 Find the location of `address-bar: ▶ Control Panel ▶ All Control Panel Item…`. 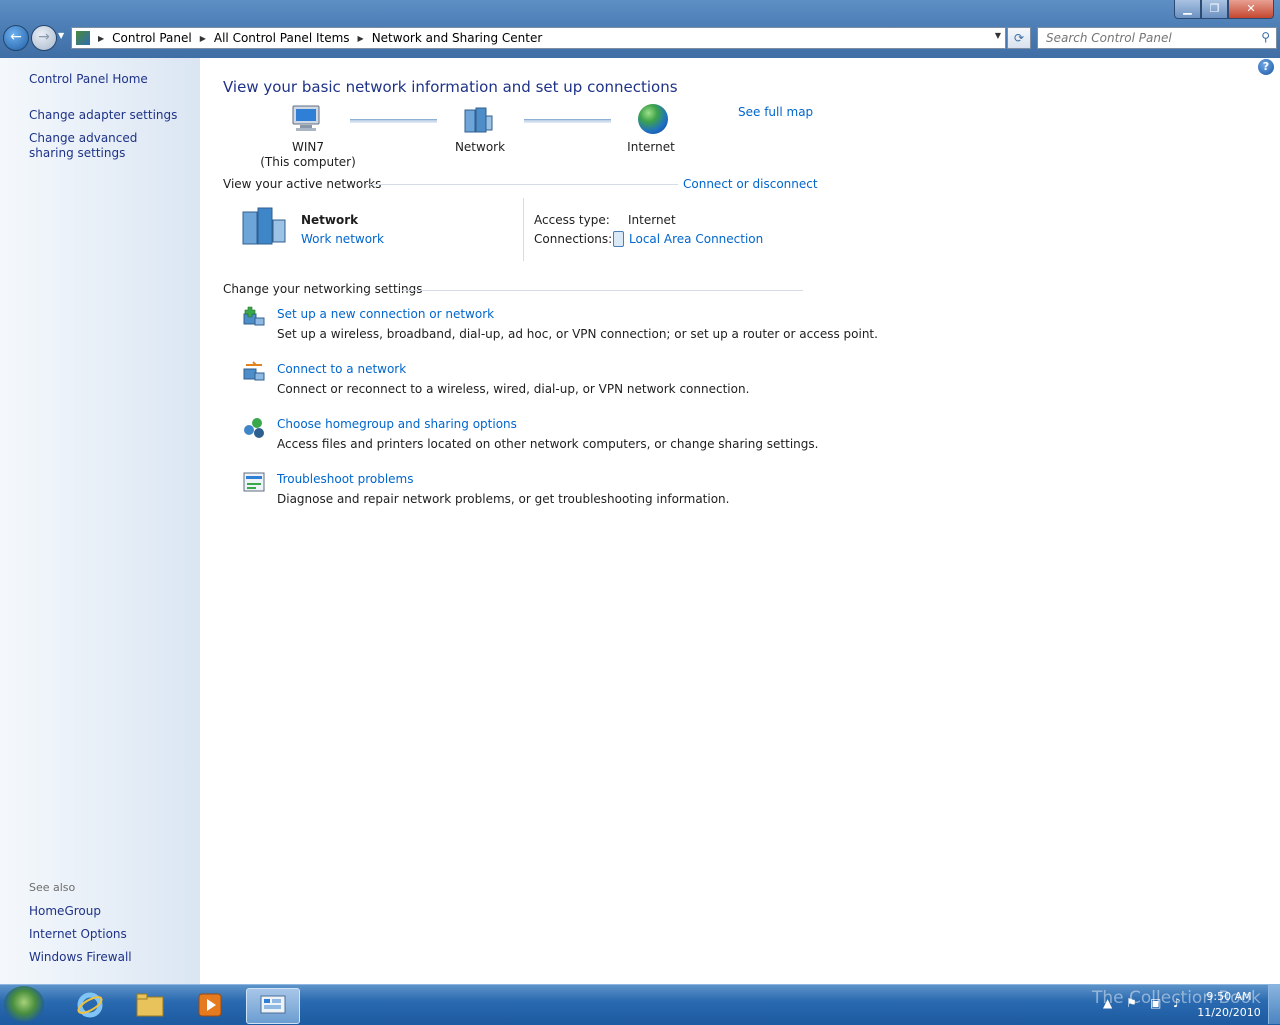

address-bar: ▶ Control Panel ▶ All Control Panel Item… is located at coordinates (538, 38).